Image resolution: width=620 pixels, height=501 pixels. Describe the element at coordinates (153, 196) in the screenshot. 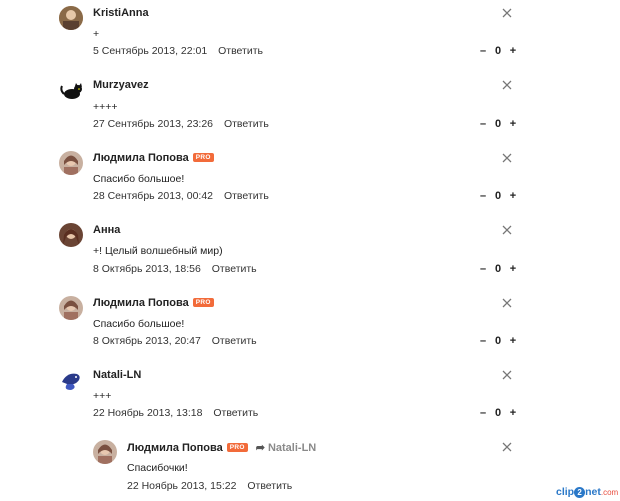

I see `comment-date: 28 Сентябрь 2013, 00:42` at that location.